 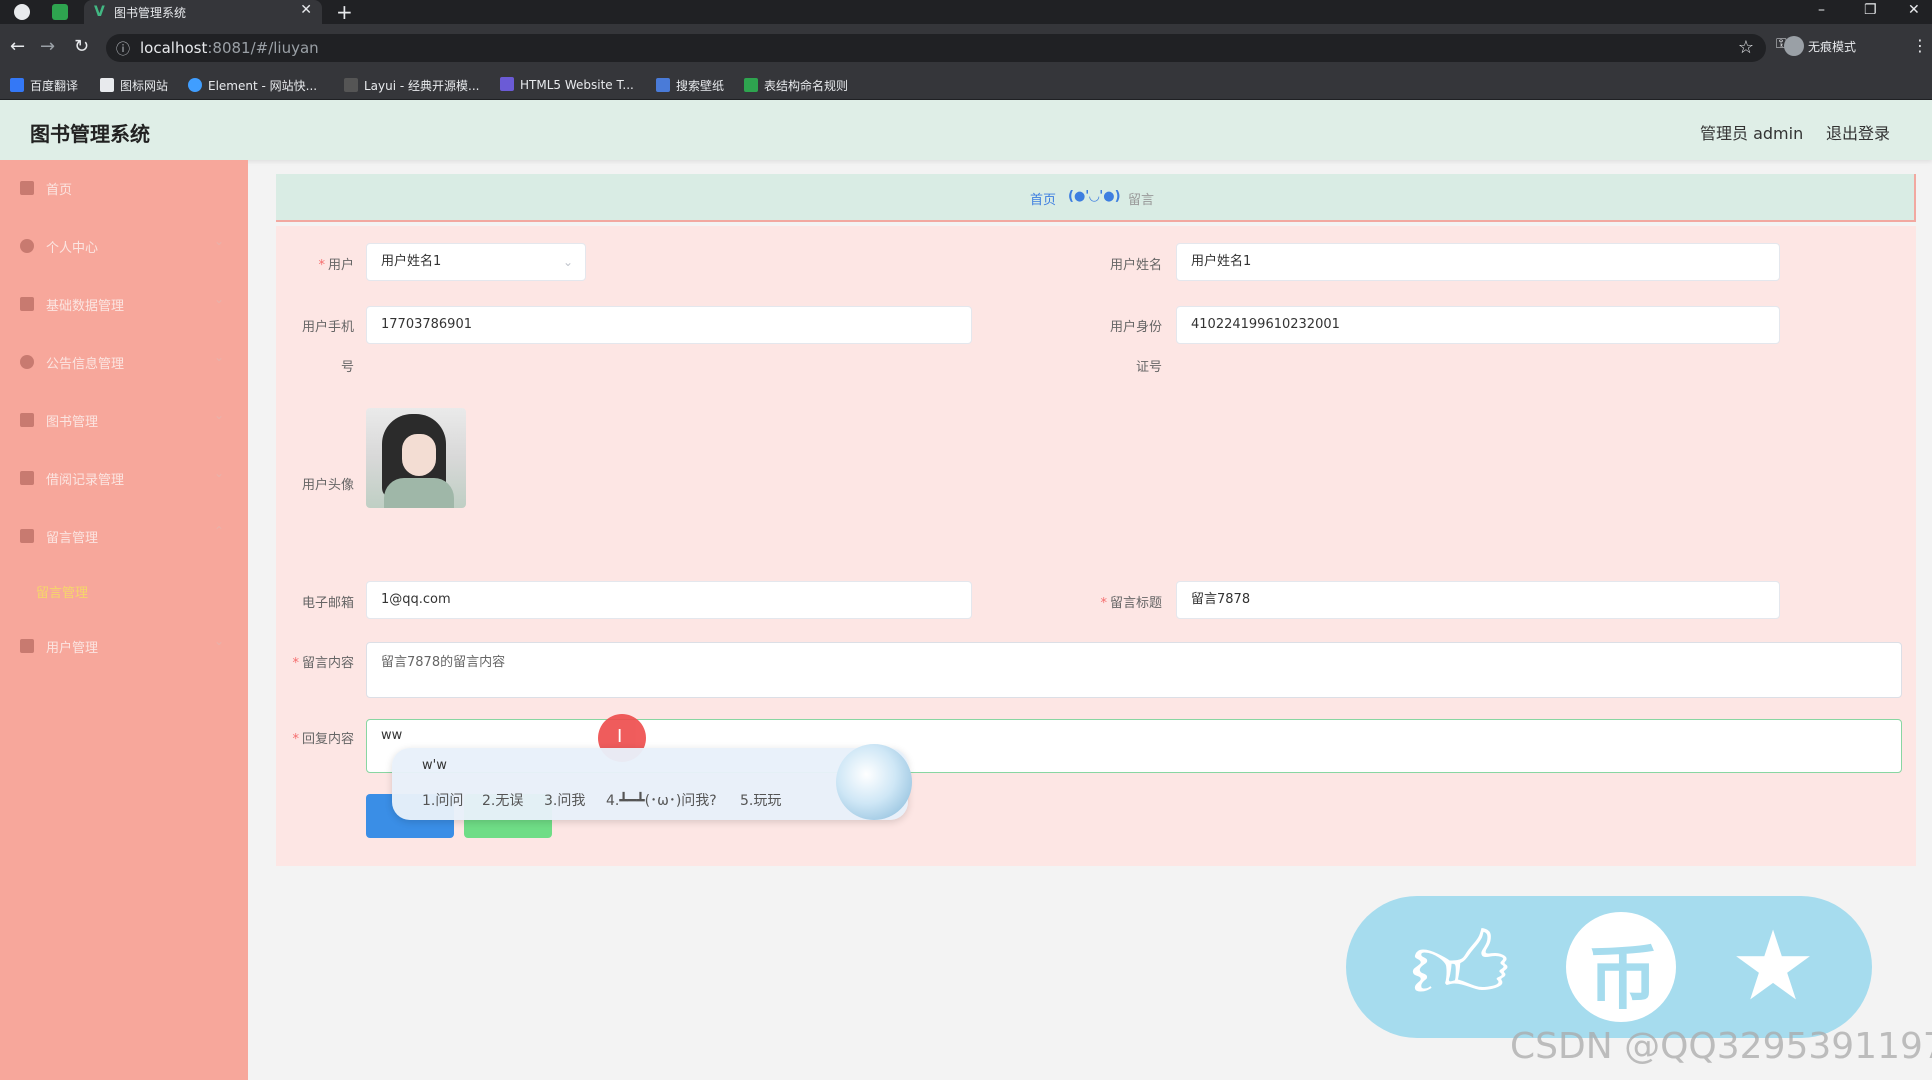 I want to click on ime-pinyin: w'w, so click(x=434, y=765).